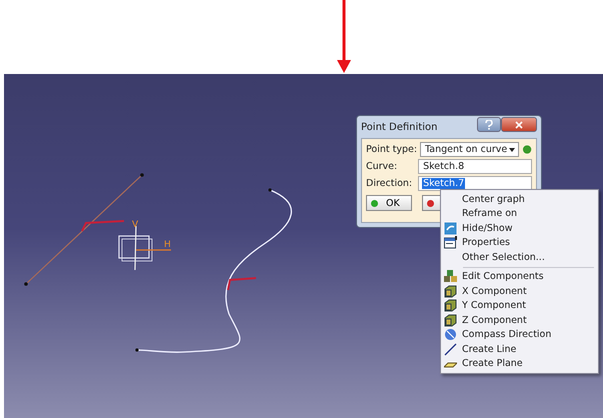 Image resolution: width=603 pixels, height=418 pixels. Describe the element at coordinates (144, 248) in the screenshot. I see `sketch-axis-drawing` at that location.